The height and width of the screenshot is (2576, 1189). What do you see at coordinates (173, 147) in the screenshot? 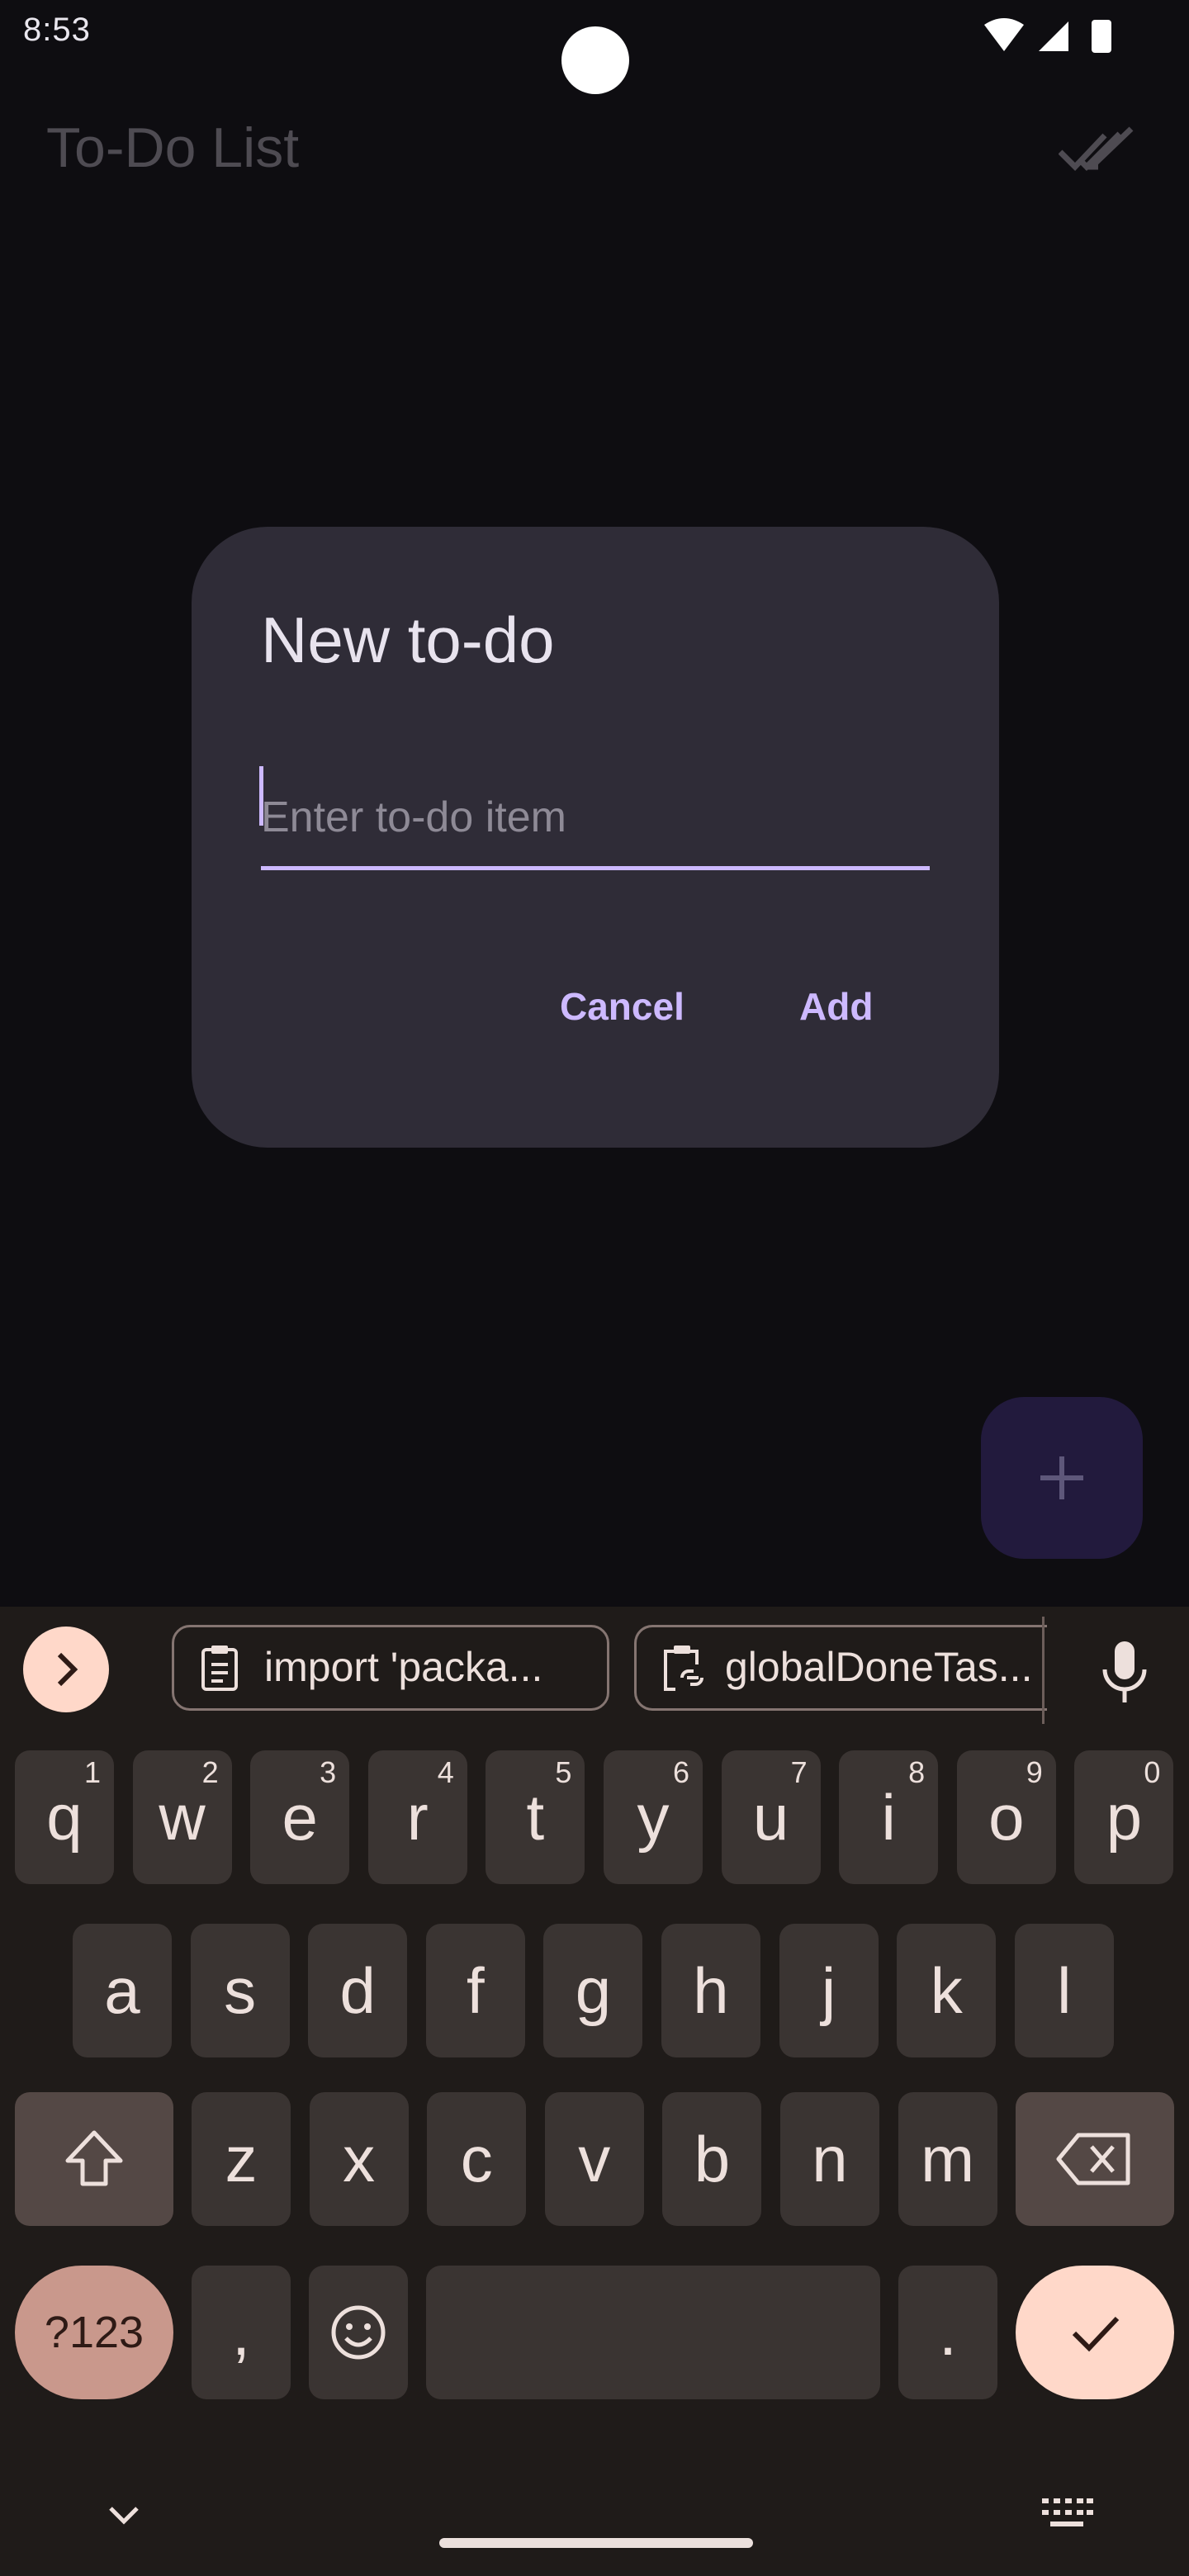
I see `page-title: To-Do List` at bounding box center [173, 147].